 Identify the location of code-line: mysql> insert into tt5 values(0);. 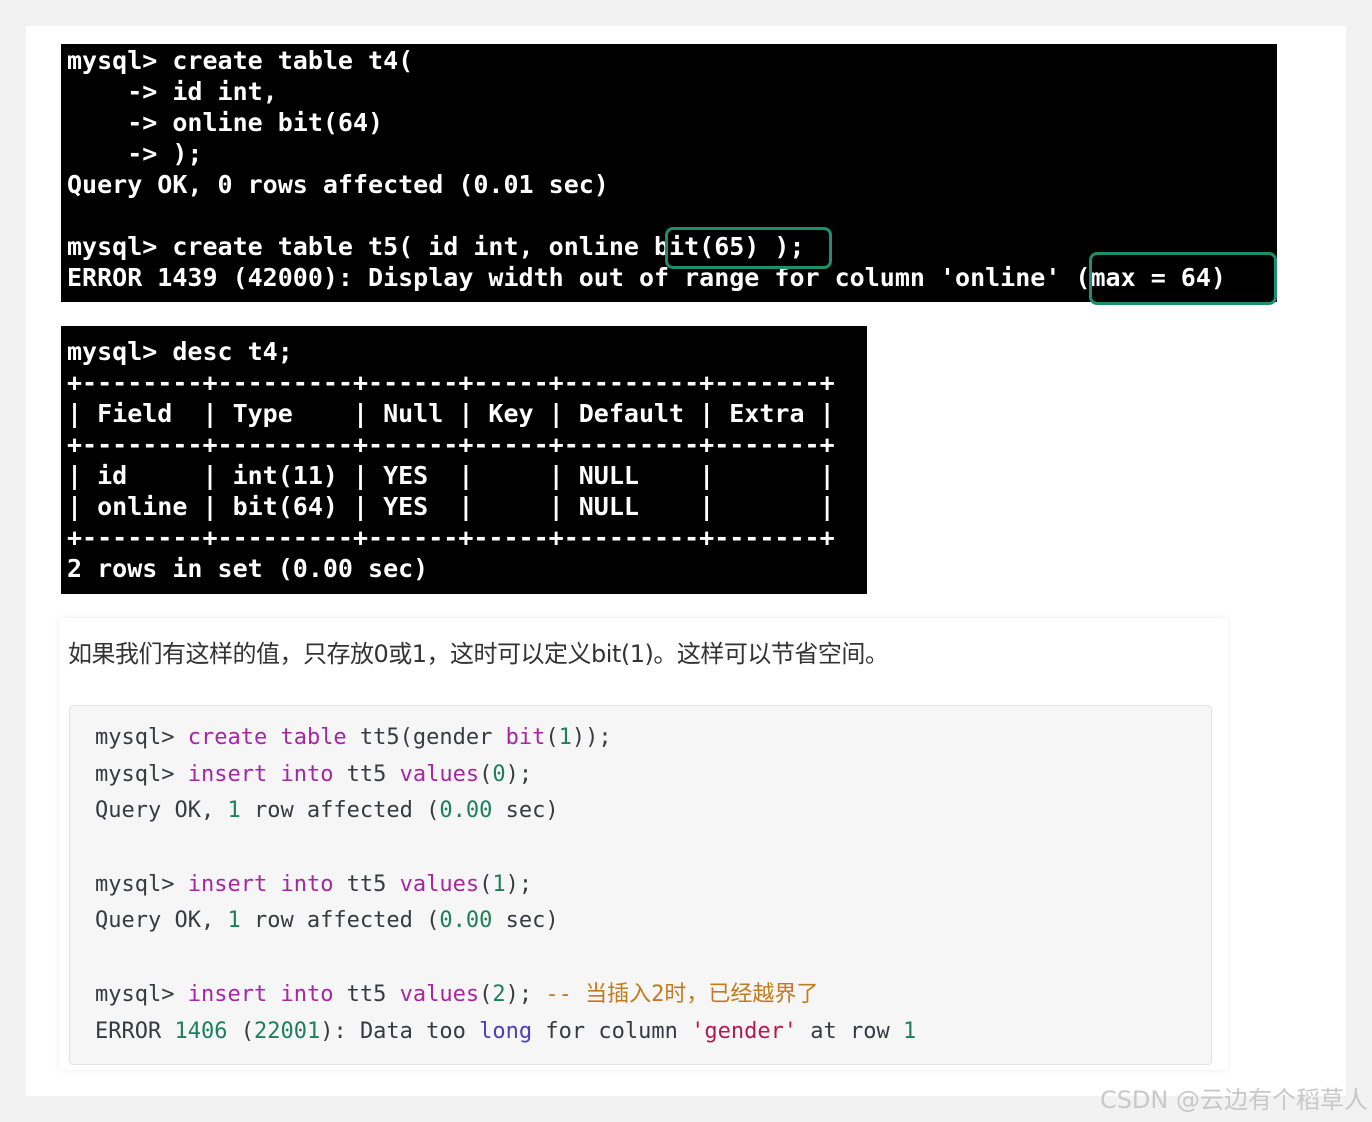
(314, 774).